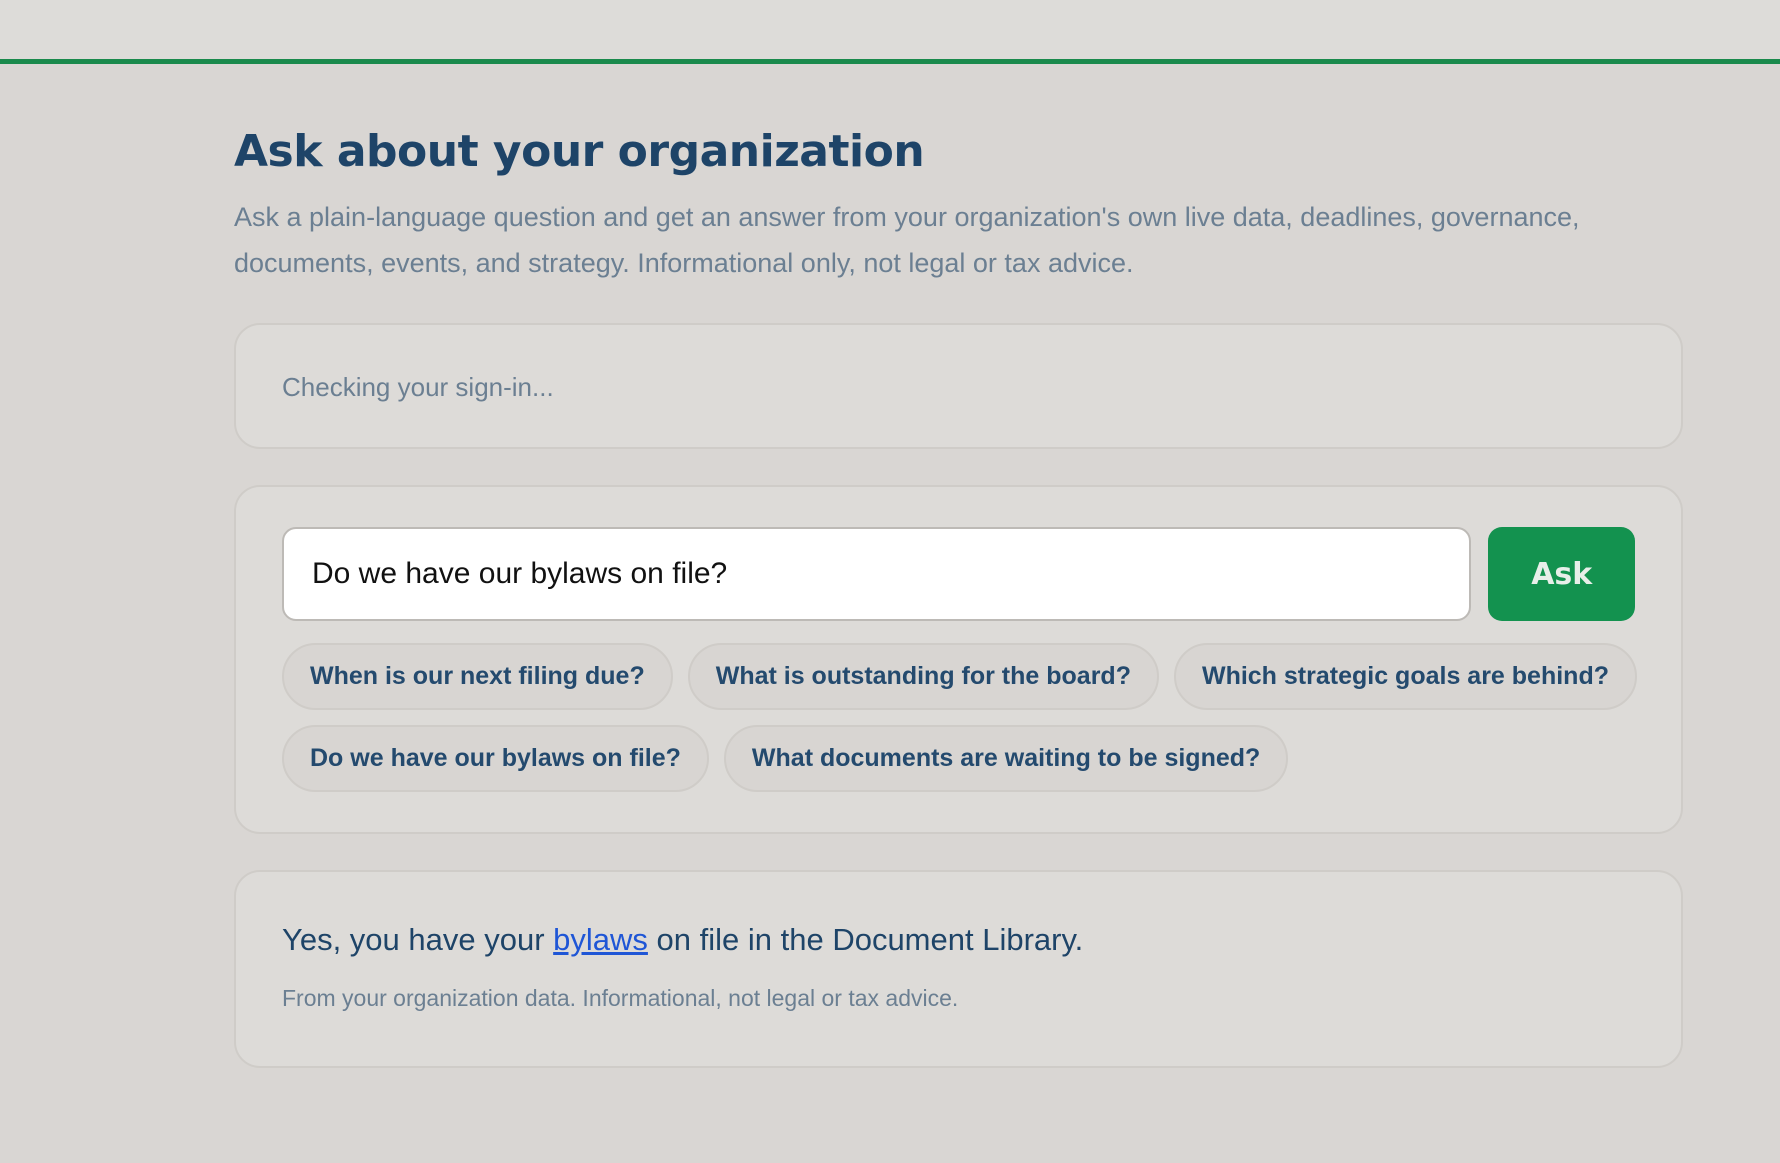 The height and width of the screenshot is (1163, 1780). What do you see at coordinates (579, 151) in the screenshot?
I see `page-title: Ask about your organization` at bounding box center [579, 151].